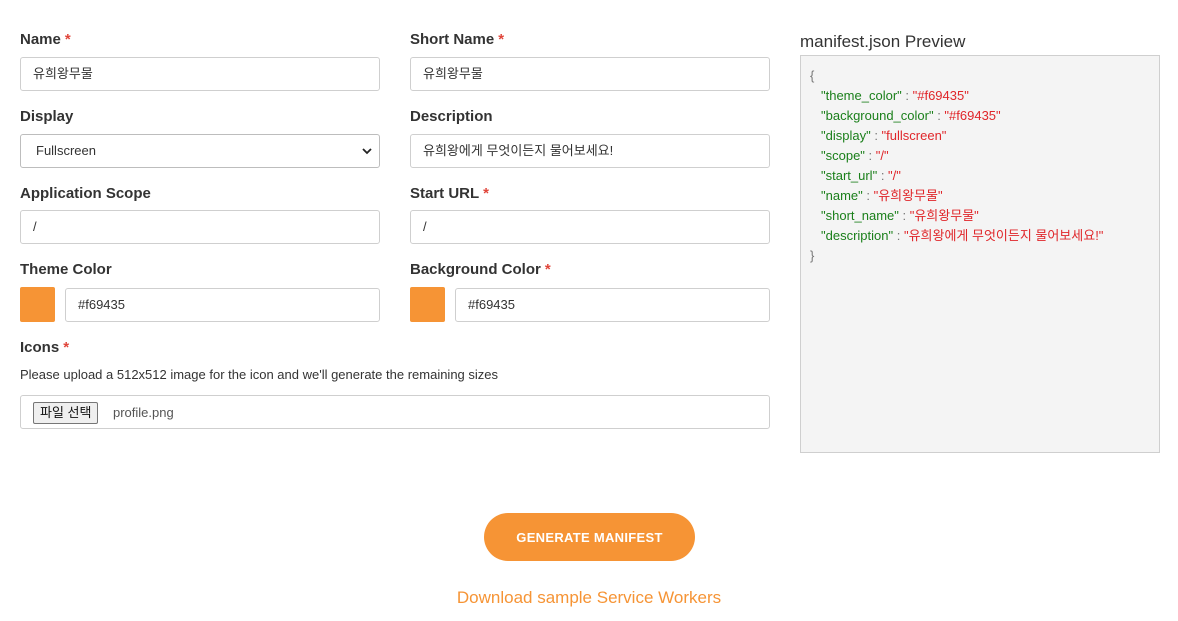 This screenshot has height=621, width=1178. What do you see at coordinates (66, 150) in the screenshot?
I see `display-select-value: Fullscreen` at bounding box center [66, 150].